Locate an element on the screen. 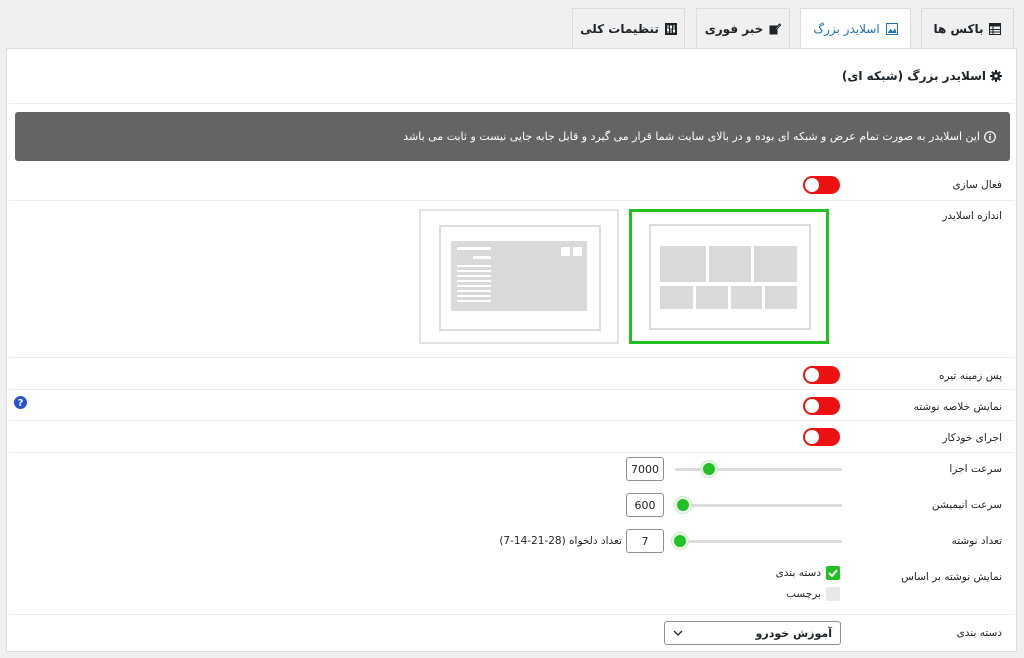 This screenshot has width=1024, height=658. pen-icon is located at coordinates (775, 28).